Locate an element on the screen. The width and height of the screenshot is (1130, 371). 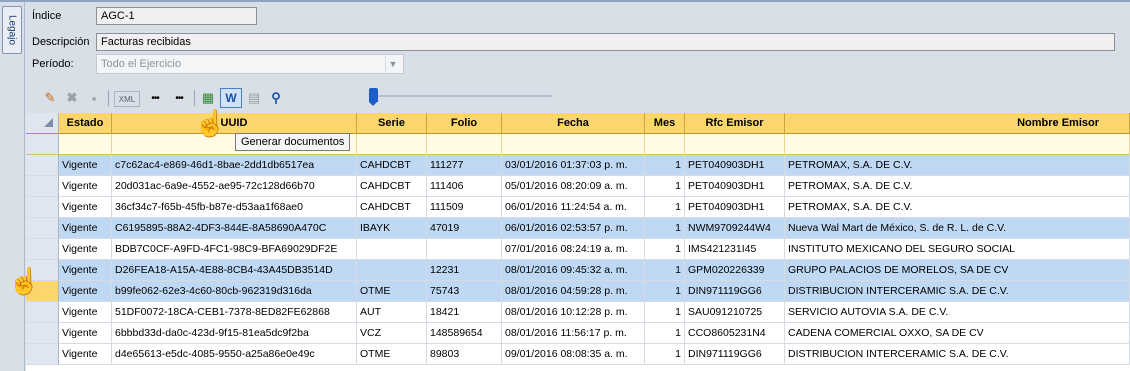
cell-nombre: GRUPO PALACIOS DE MORELOS, SA DE CV is located at coordinates (957, 270).